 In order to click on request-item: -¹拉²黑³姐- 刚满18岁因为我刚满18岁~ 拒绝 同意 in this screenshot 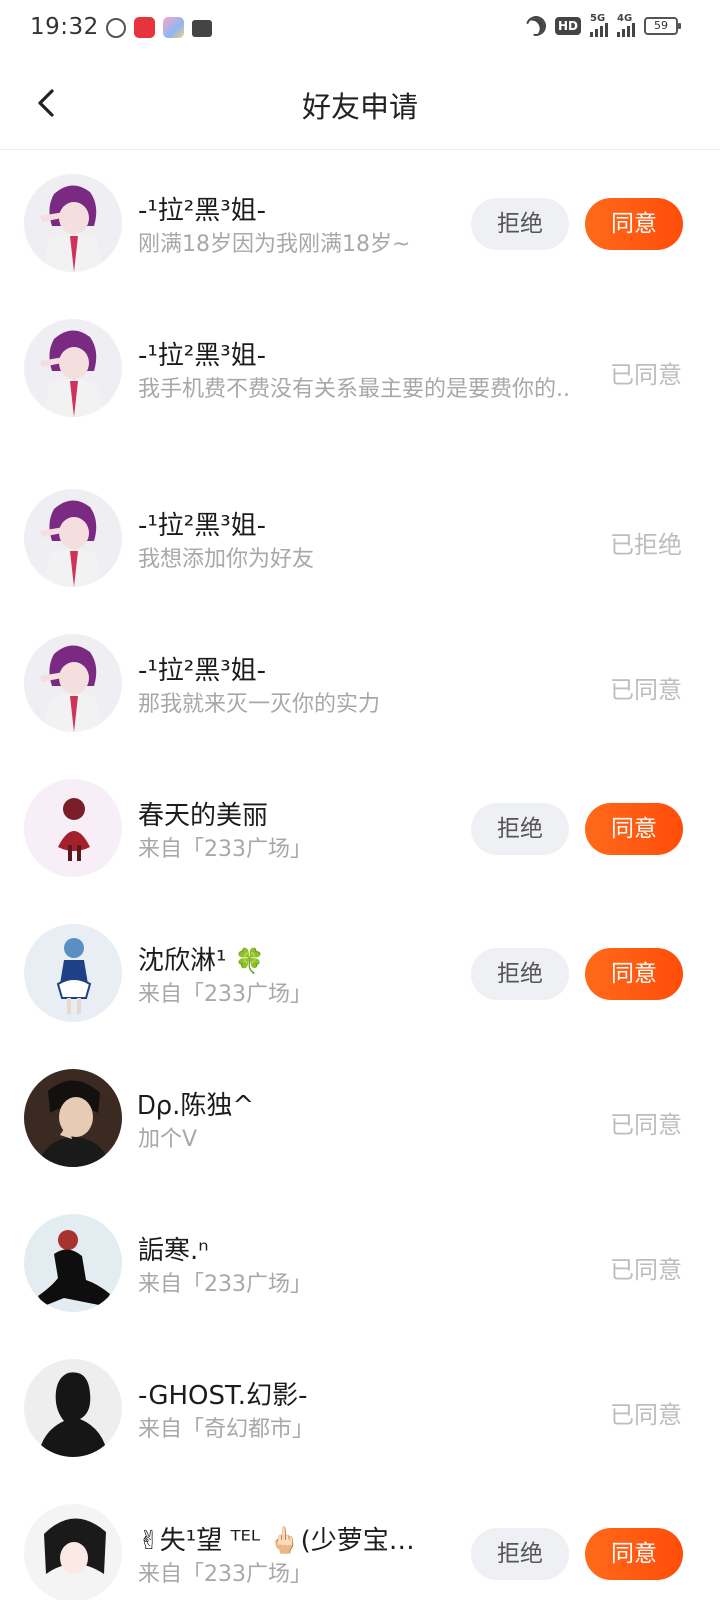, I will do `click(360, 222)`.